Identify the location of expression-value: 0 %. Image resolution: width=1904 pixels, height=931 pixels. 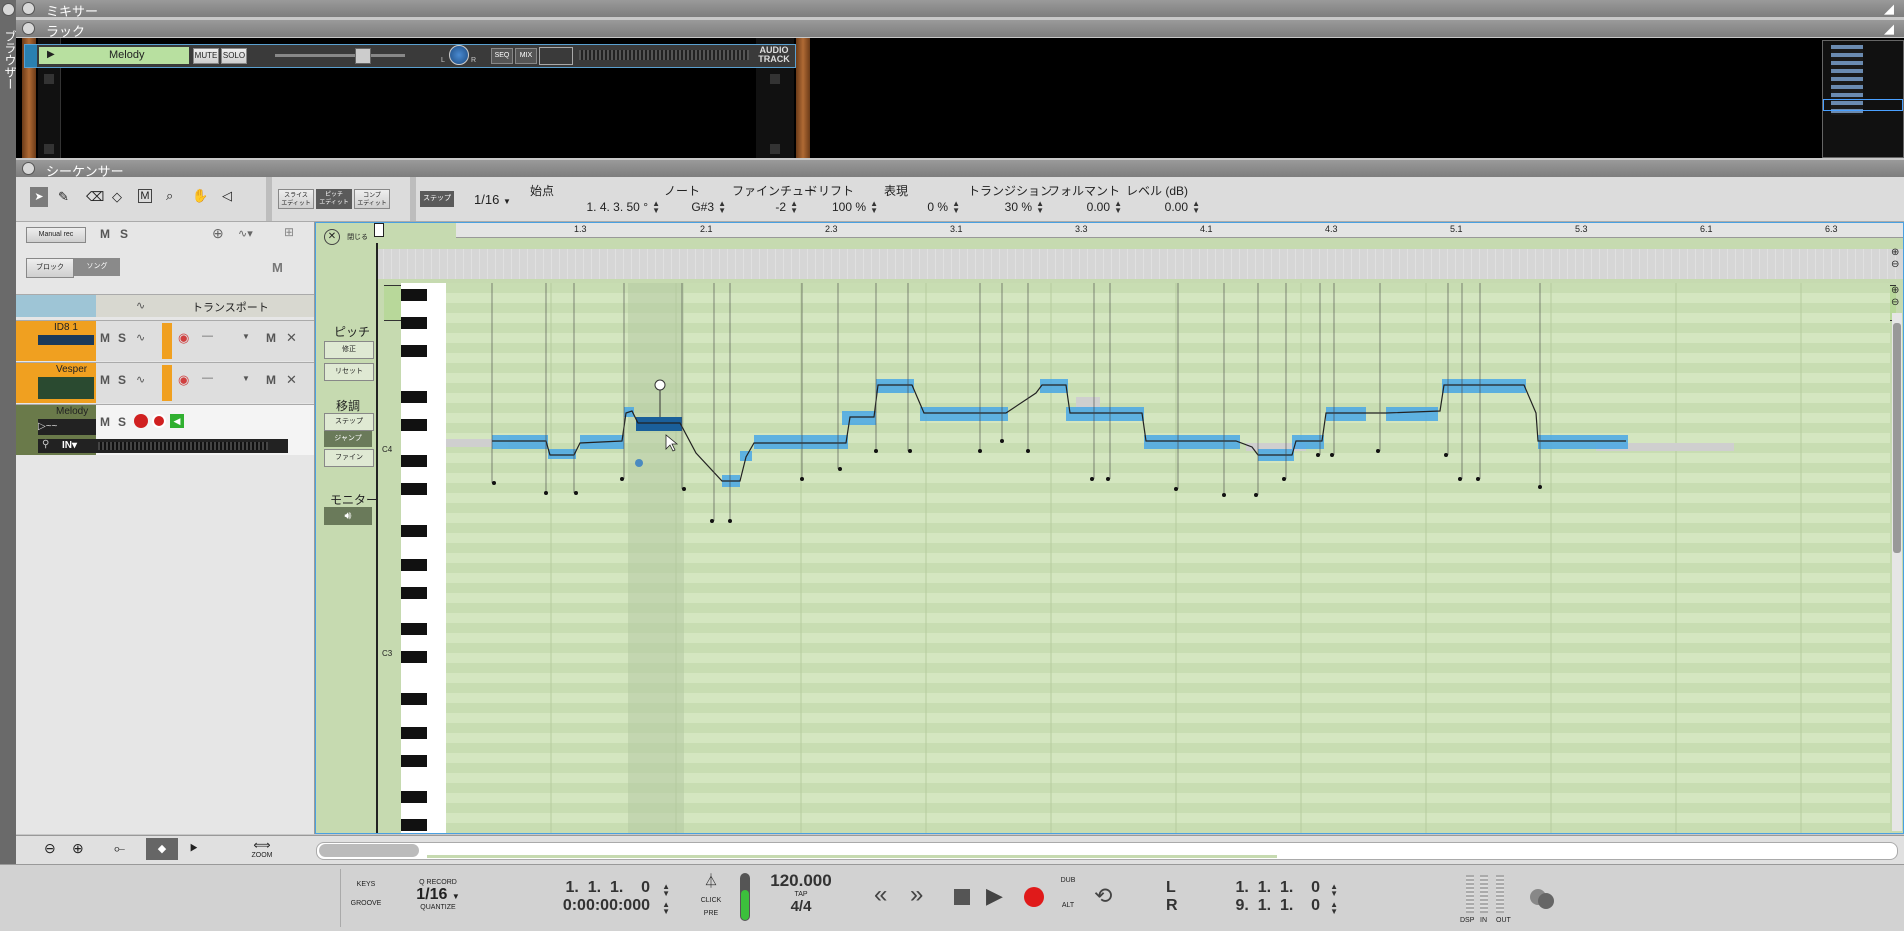
(937, 207).